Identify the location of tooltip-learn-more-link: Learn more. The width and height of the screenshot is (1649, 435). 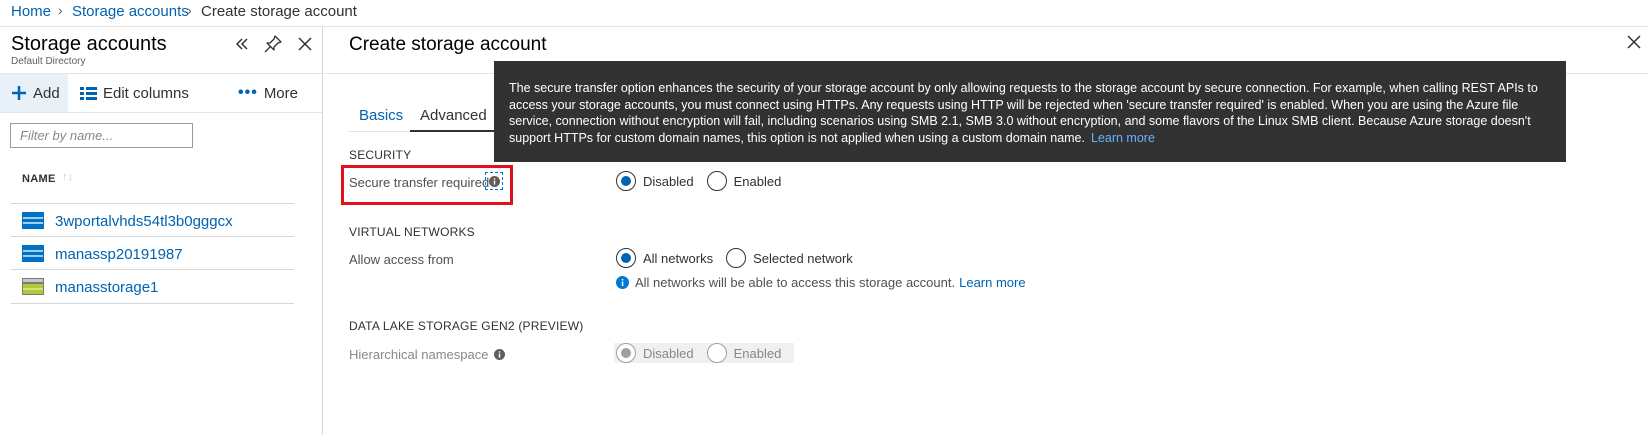
(1123, 138).